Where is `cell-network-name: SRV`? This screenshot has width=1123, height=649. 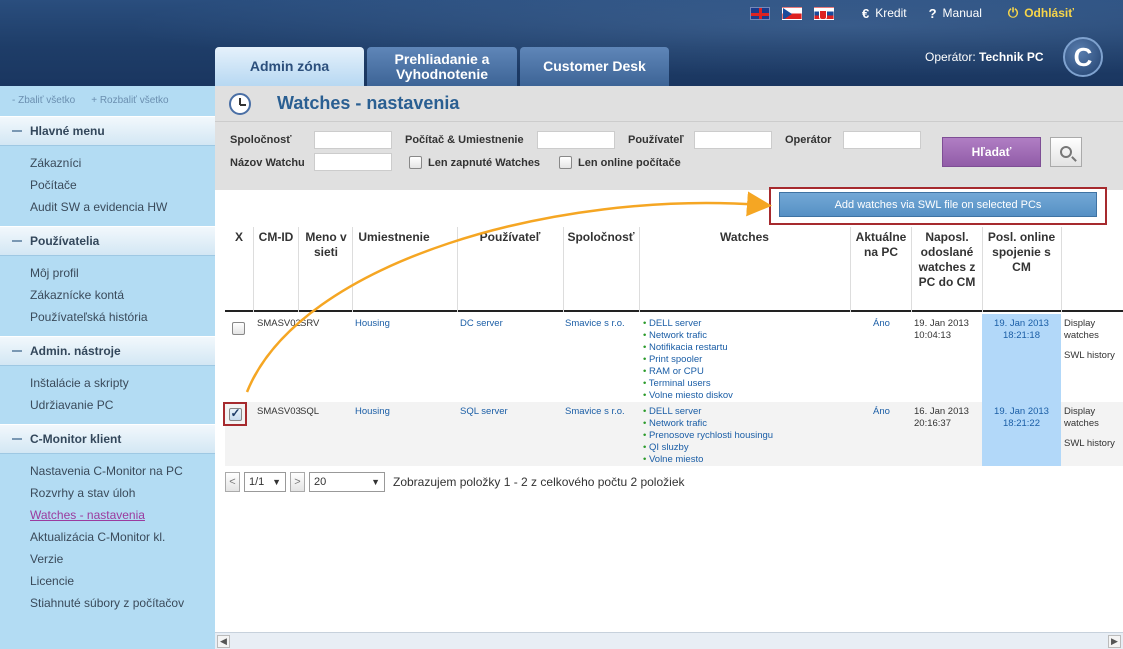
cell-network-name: SRV is located at coordinates (310, 323).